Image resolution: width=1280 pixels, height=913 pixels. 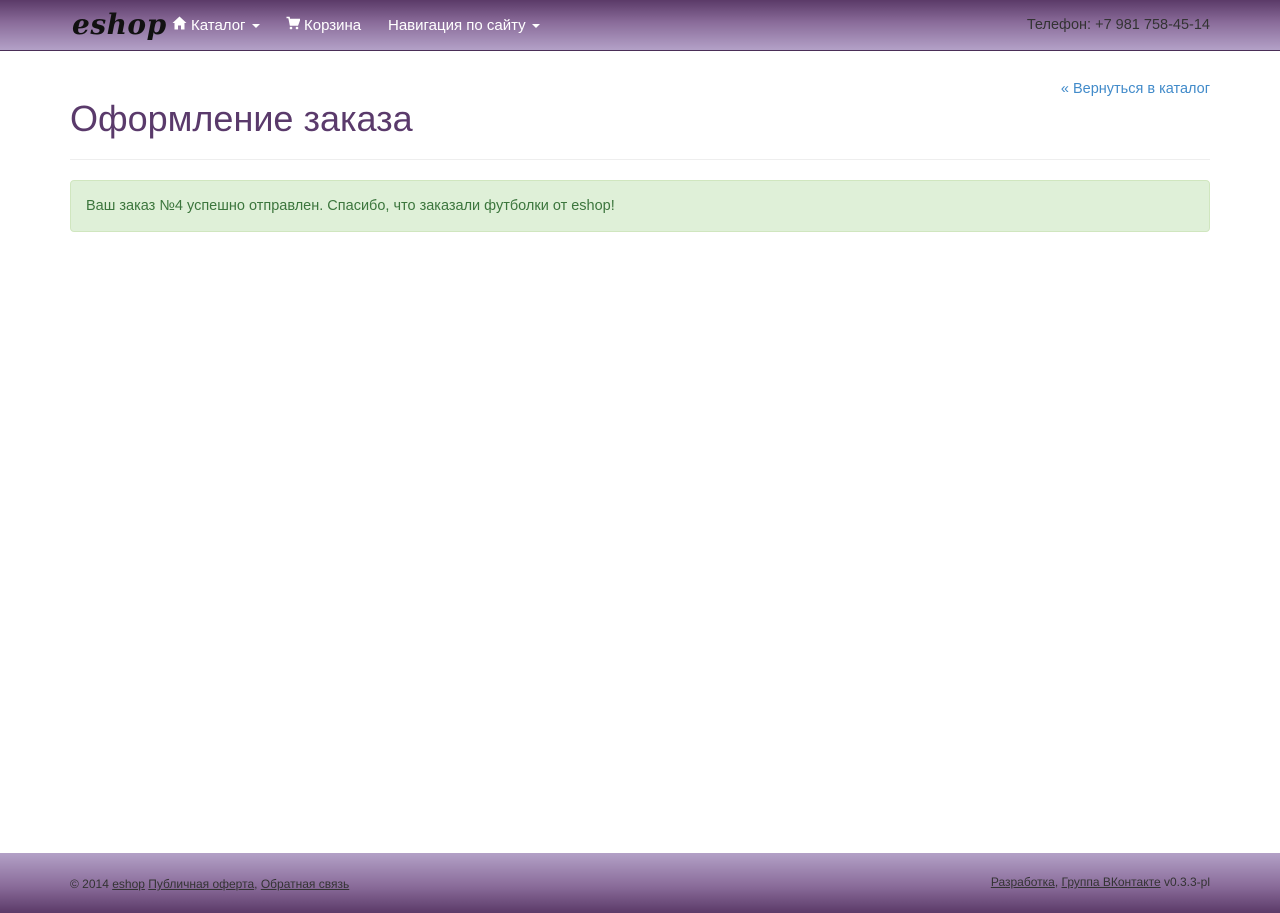 What do you see at coordinates (640, 159) in the screenshot?
I see `title-divider` at bounding box center [640, 159].